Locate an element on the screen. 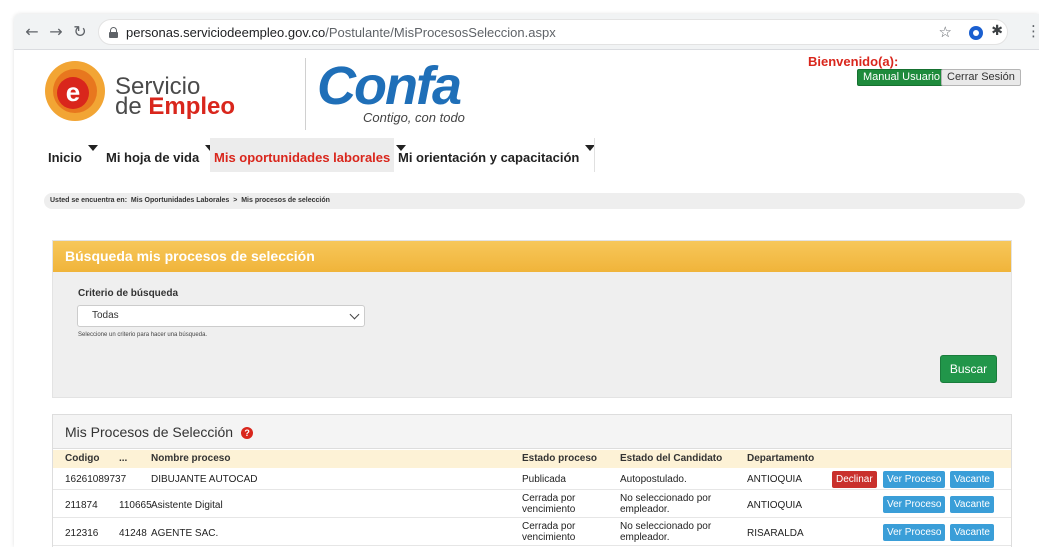 This screenshot has height=547, width=1039. menu-item-hoja-de-vida: Mi hoja de vida is located at coordinates (159, 155).